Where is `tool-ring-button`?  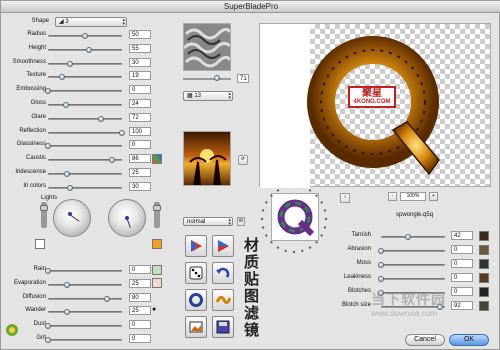
tool-ring-button is located at coordinates (196, 300).